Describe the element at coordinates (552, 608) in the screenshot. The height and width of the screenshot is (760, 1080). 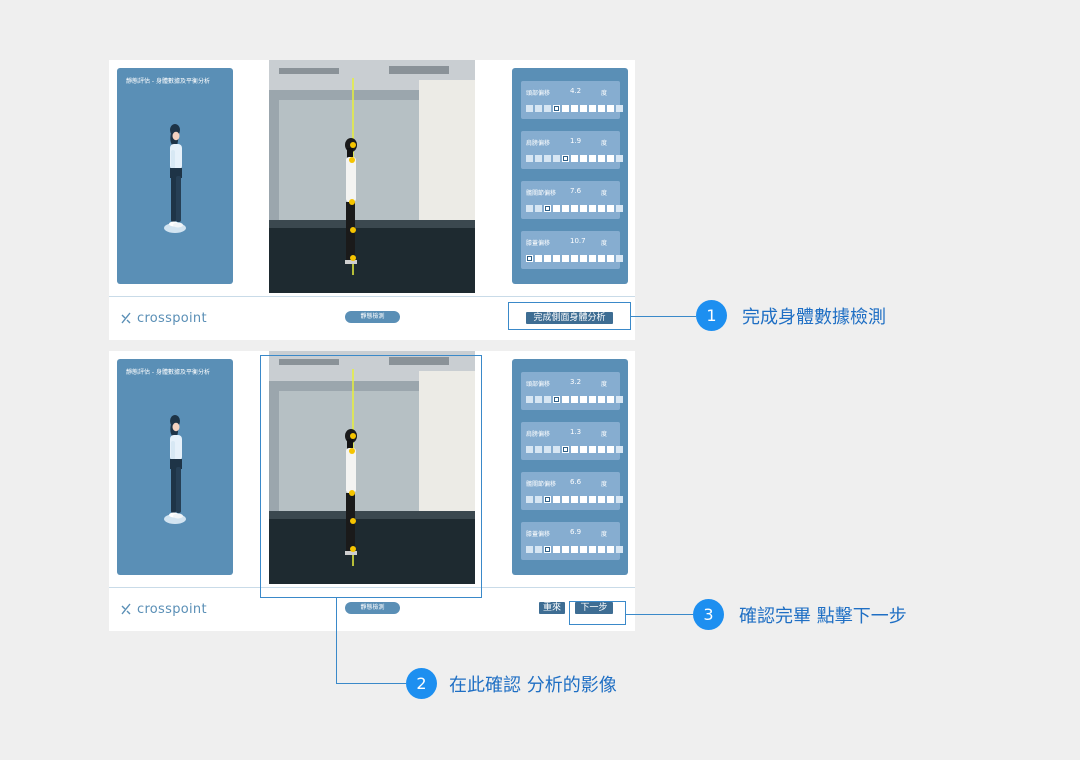
I see `retry-button: 重來` at that location.